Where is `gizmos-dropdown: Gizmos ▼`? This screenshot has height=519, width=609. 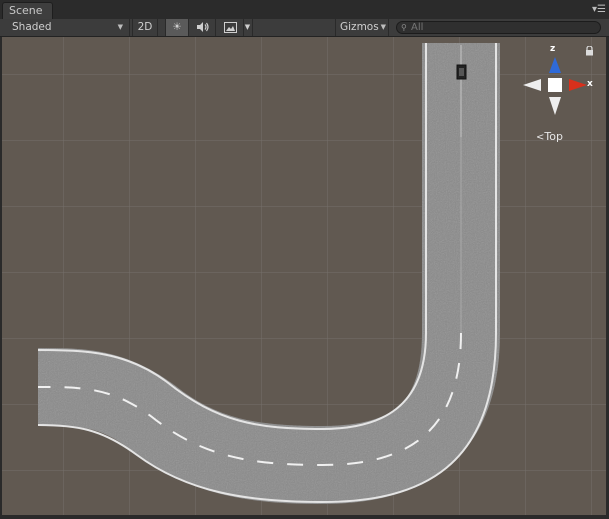 gizmos-dropdown: Gizmos ▼ is located at coordinates (362, 27).